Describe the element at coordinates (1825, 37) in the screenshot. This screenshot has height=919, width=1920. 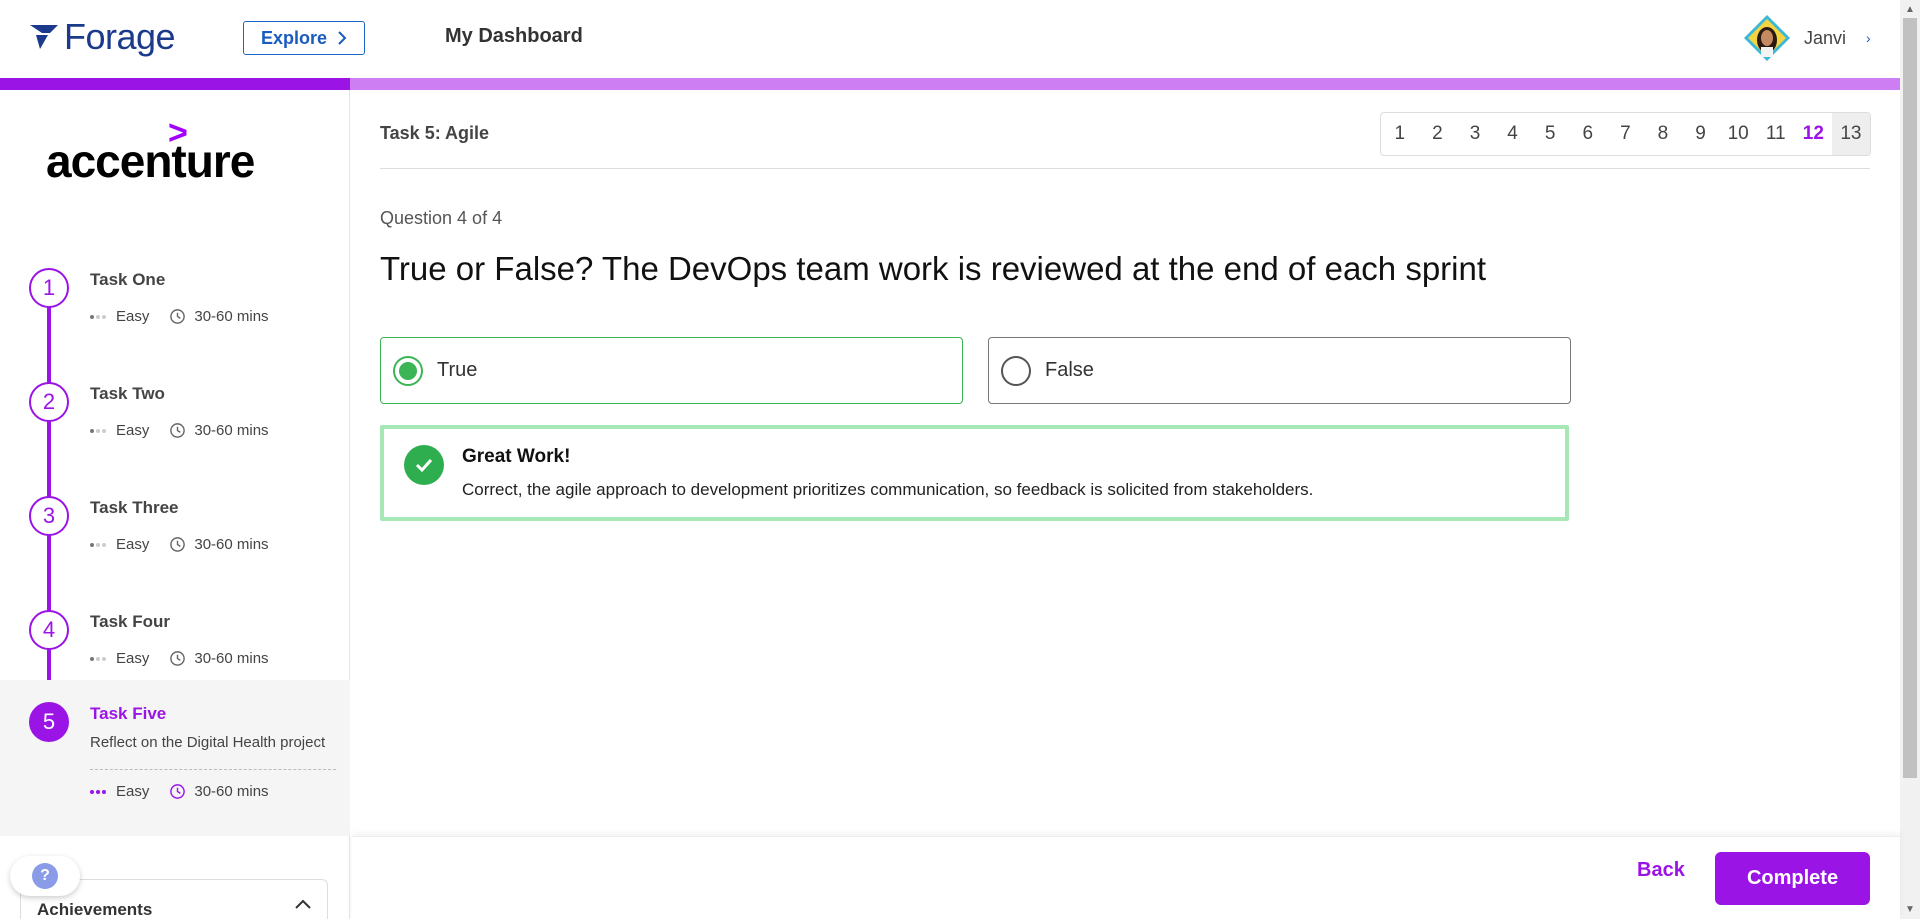
I see `user-name: Janvi` at that location.